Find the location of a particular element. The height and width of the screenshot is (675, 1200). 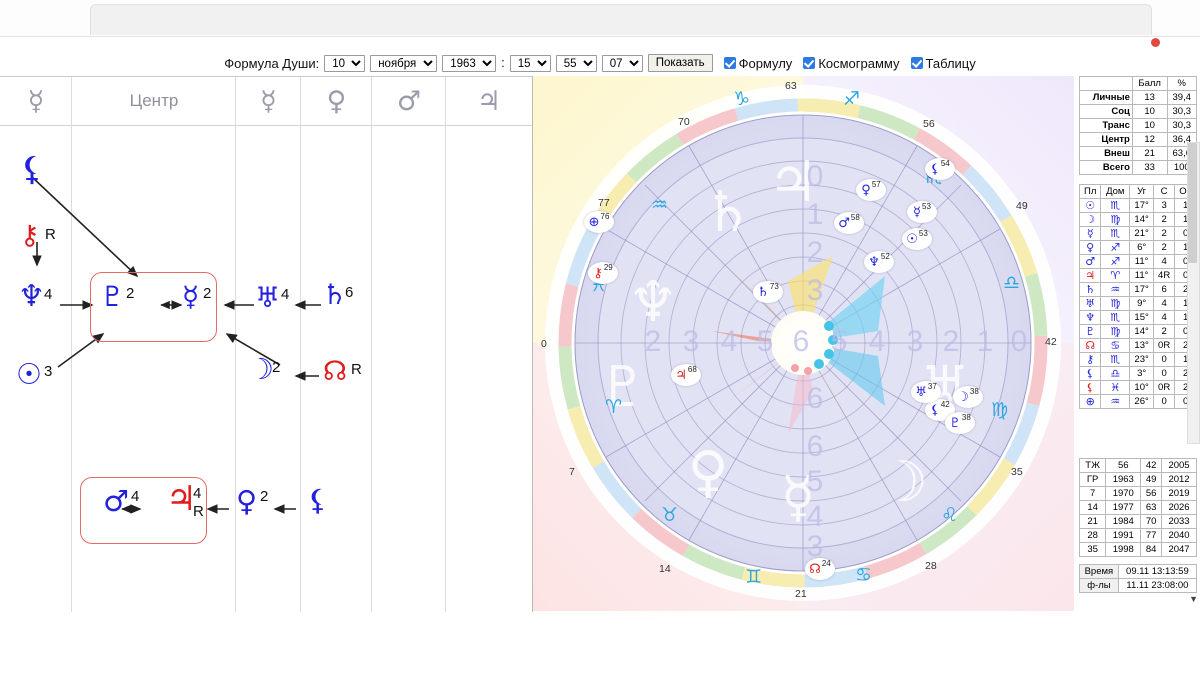

wheel-marker-neptune: ♆ 52 is located at coordinates (879, 262).